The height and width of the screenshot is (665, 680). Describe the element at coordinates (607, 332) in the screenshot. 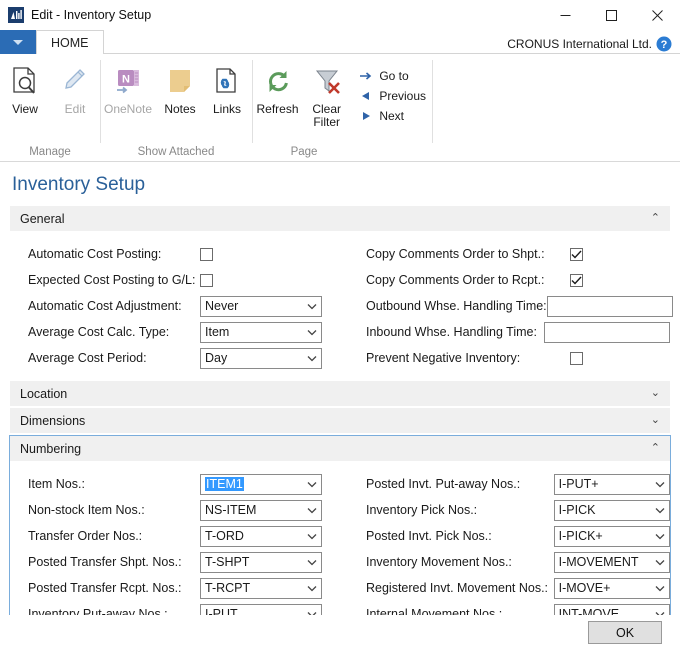

I see `inbound-whse-handling-time-input` at that location.